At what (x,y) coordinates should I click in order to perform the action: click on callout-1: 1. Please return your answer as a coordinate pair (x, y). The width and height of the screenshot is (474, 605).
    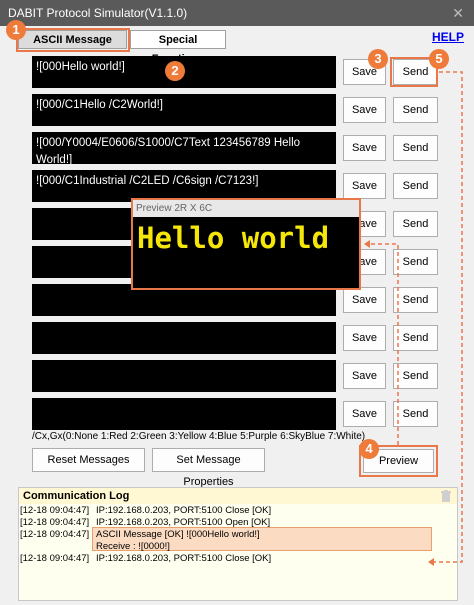
    Looking at the image, I should click on (16, 30).